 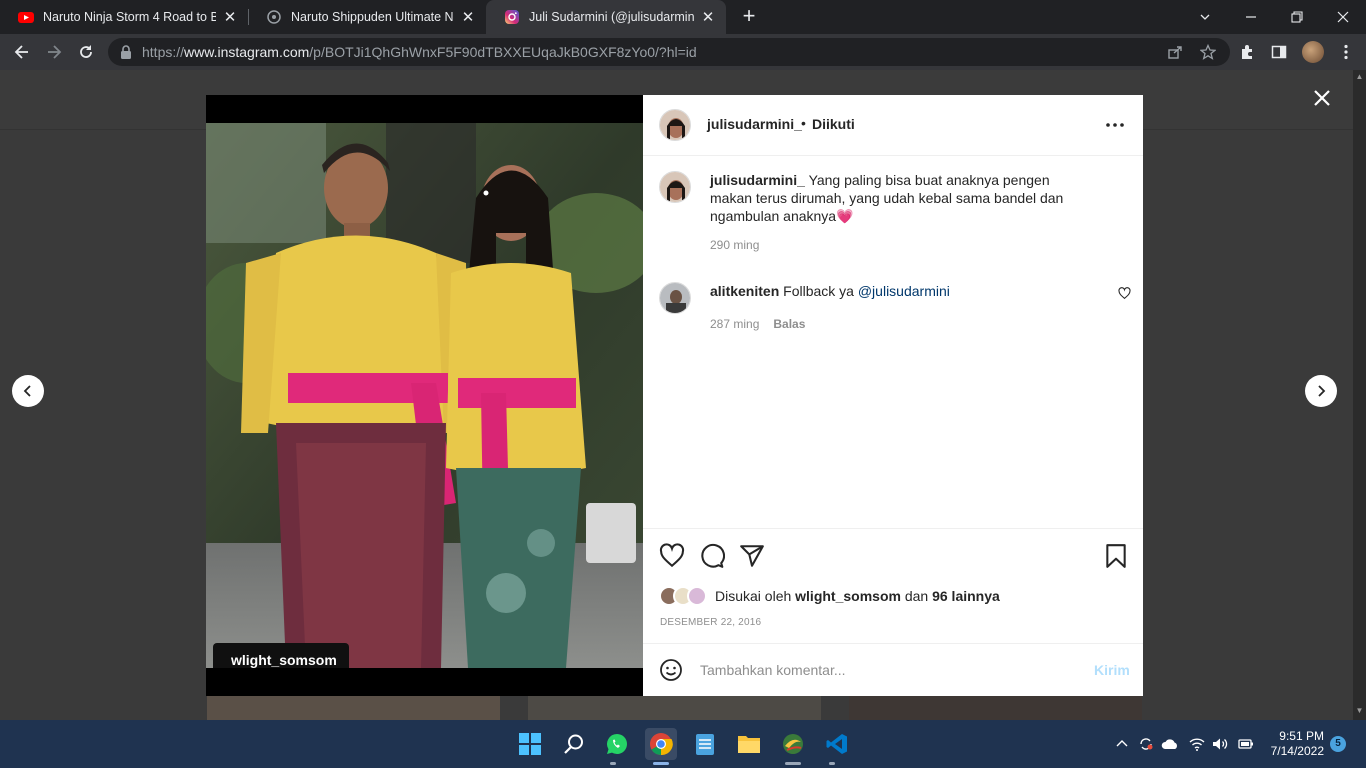 What do you see at coordinates (1297, 751) in the screenshot?
I see `clock-date: 7/14/2022` at bounding box center [1297, 751].